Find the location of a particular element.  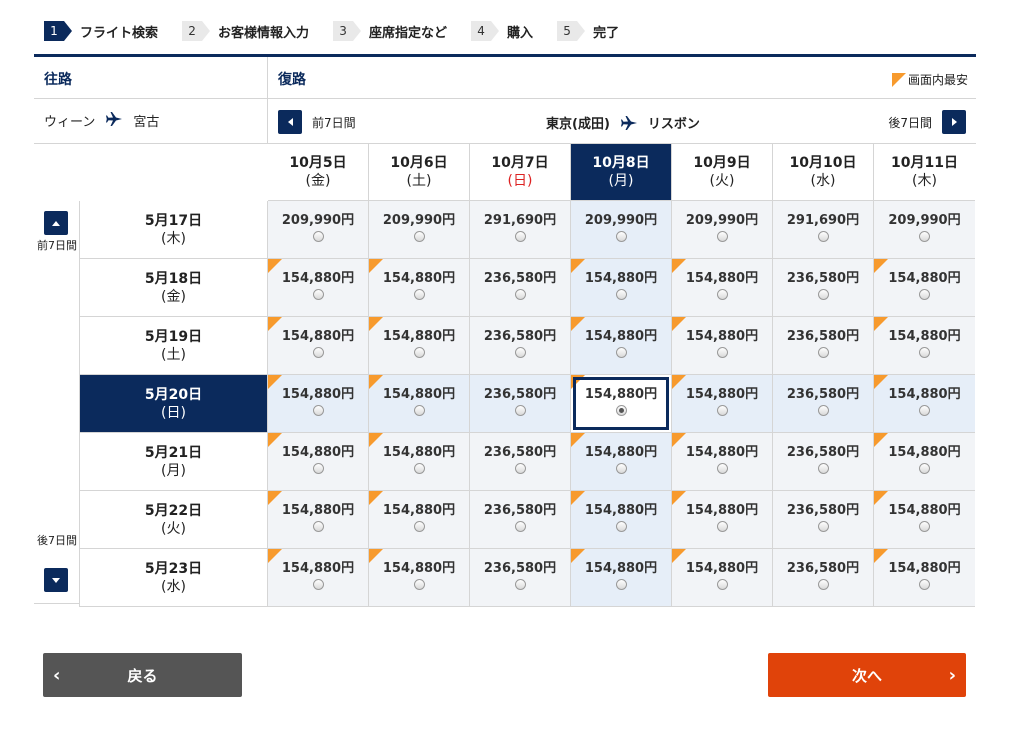

next-week-outbound-button is located at coordinates (56, 580).